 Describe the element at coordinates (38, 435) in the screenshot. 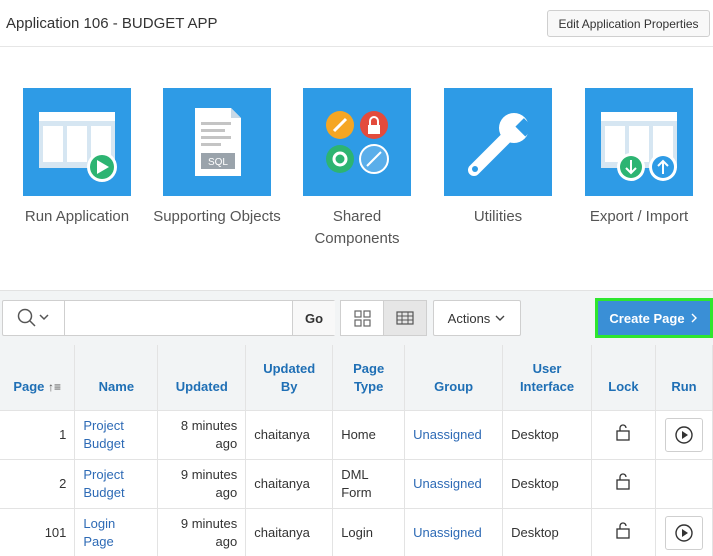

I see `page-number: 1` at that location.